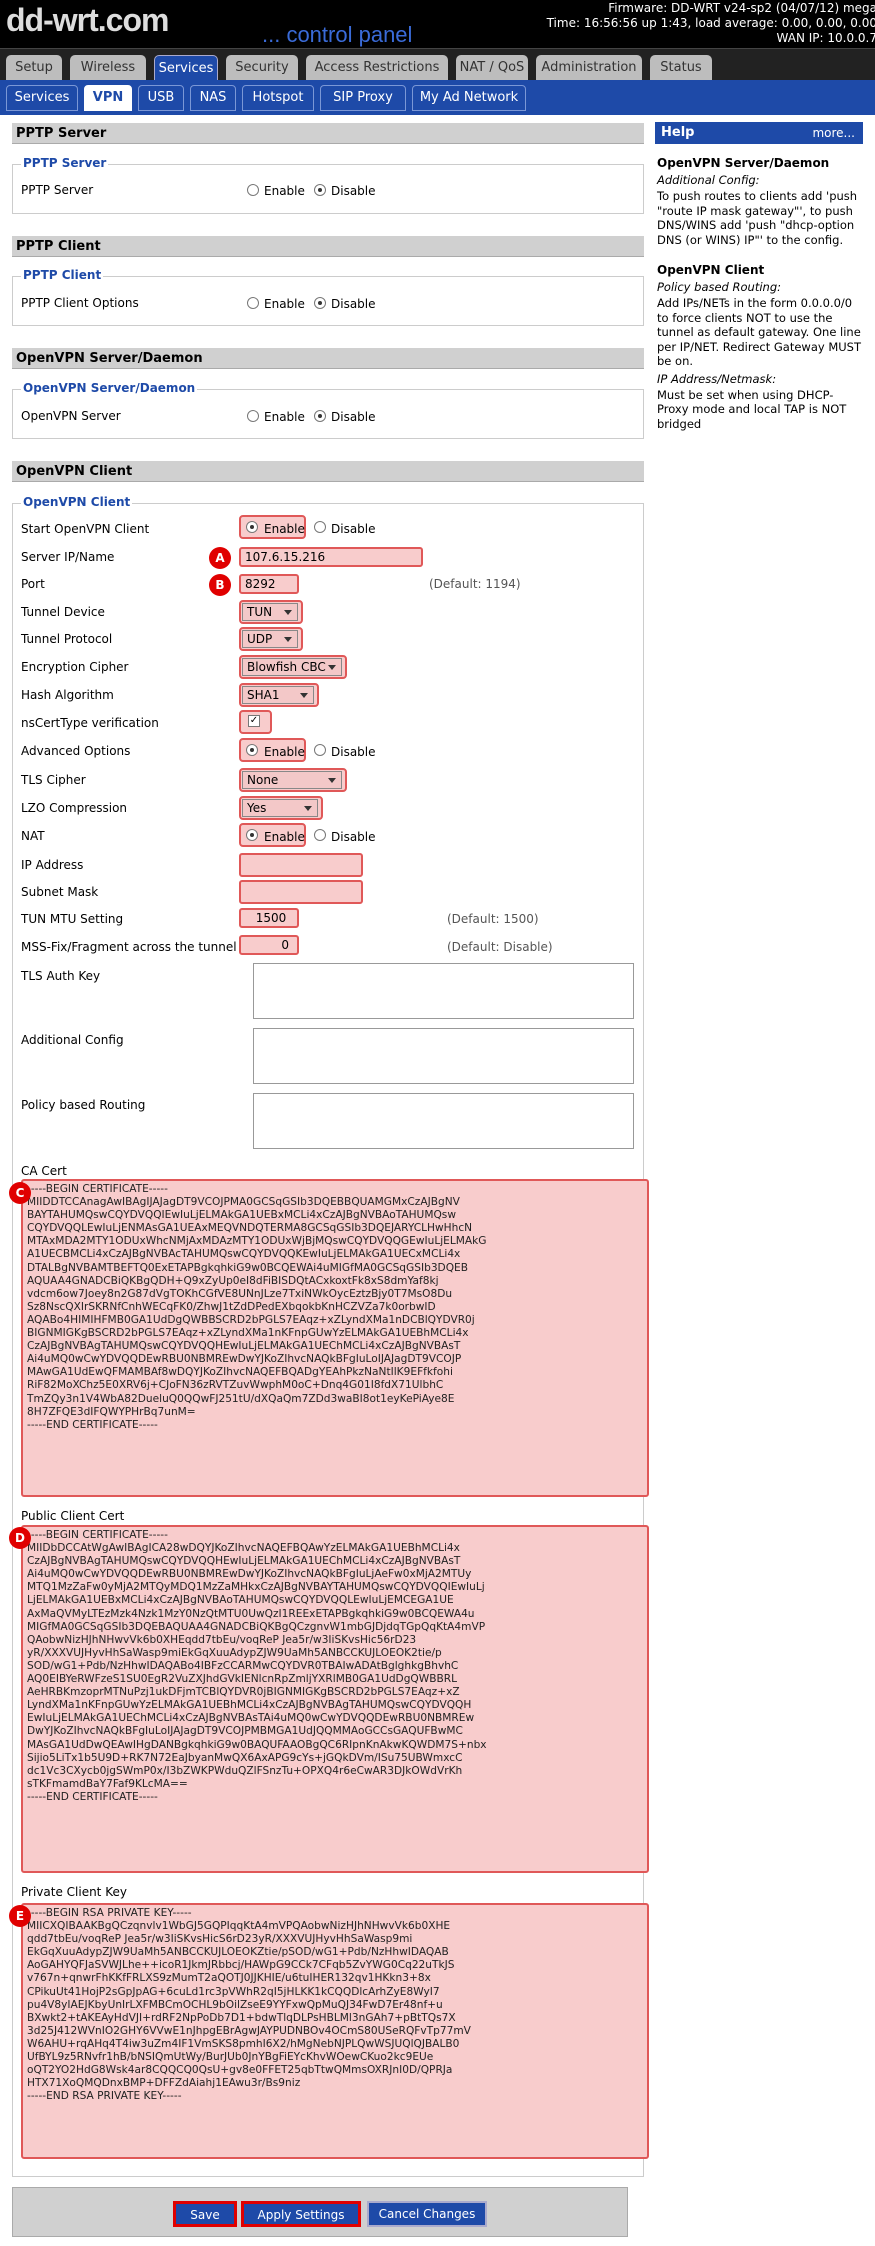 The width and height of the screenshot is (875, 2246). I want to click on hash-algorithm-select: SHA1, so click(278, 695).